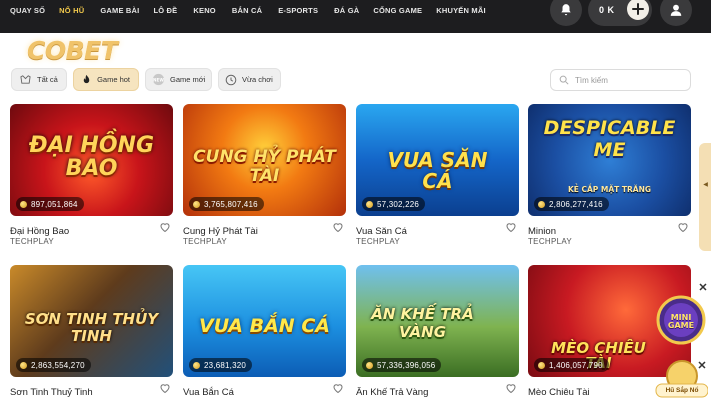  Describe the element at coordinates (609, 139) in the screenshot. I see `game-art-title: DESPICABLE ME` at that location.